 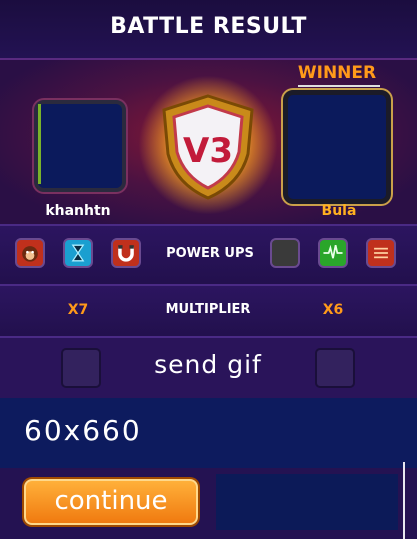 What do you see at coordinates (333, 253) in the screenshot?
I see `heartbeat-icon` at bounding box center [333, 253].